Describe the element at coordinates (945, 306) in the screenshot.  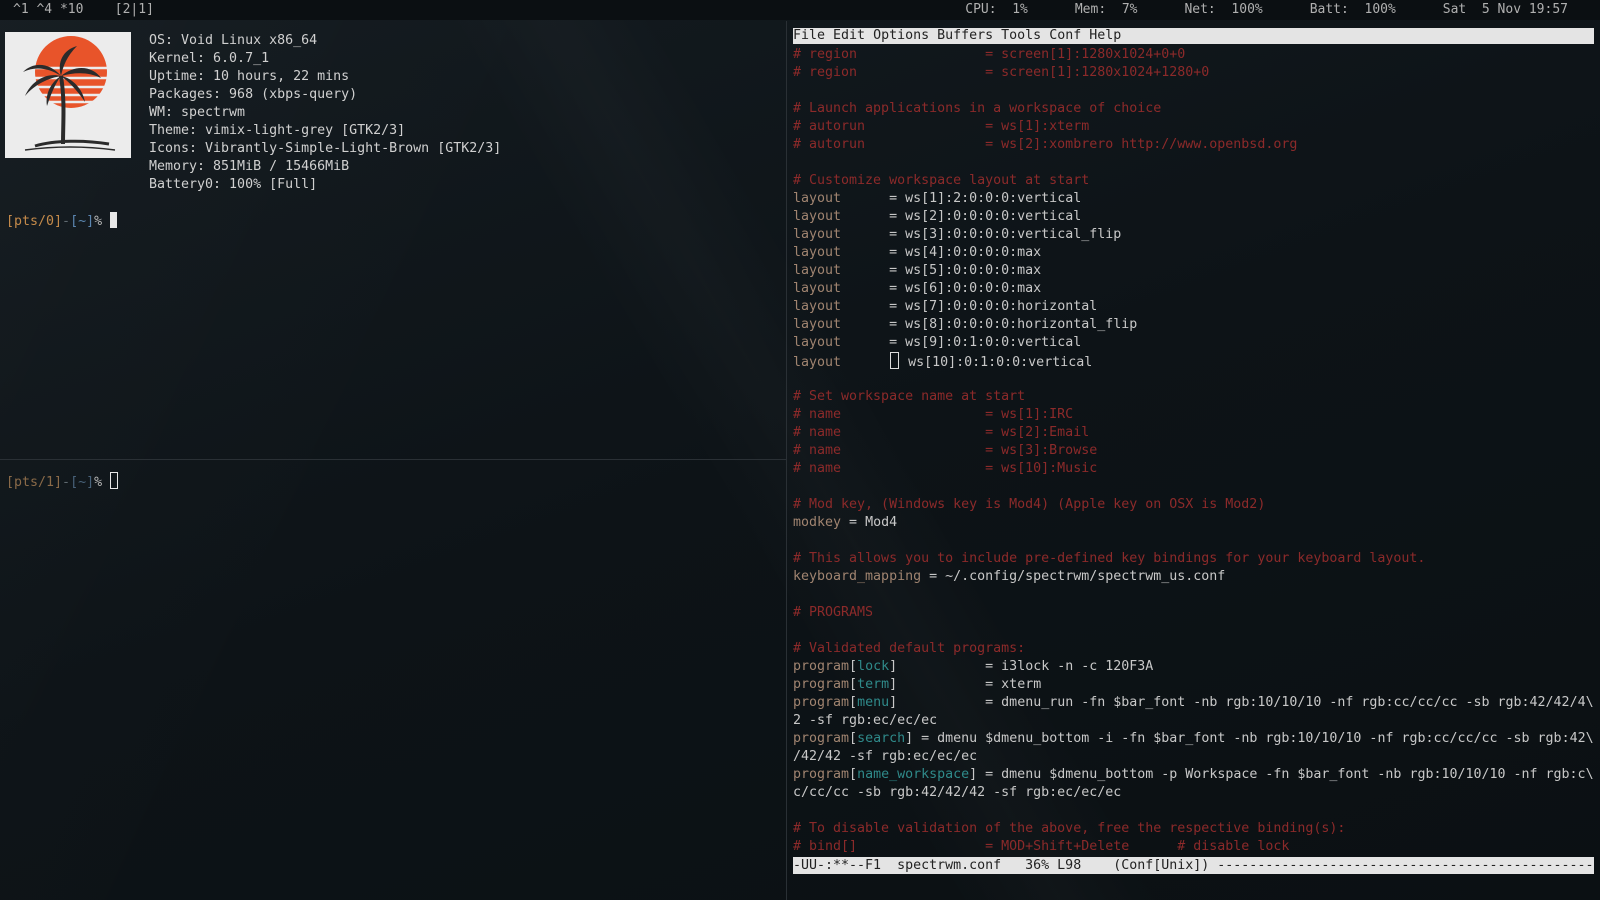
I see `code-line: layout = ws[7]:0:0:0:0:horizontal` at that location.